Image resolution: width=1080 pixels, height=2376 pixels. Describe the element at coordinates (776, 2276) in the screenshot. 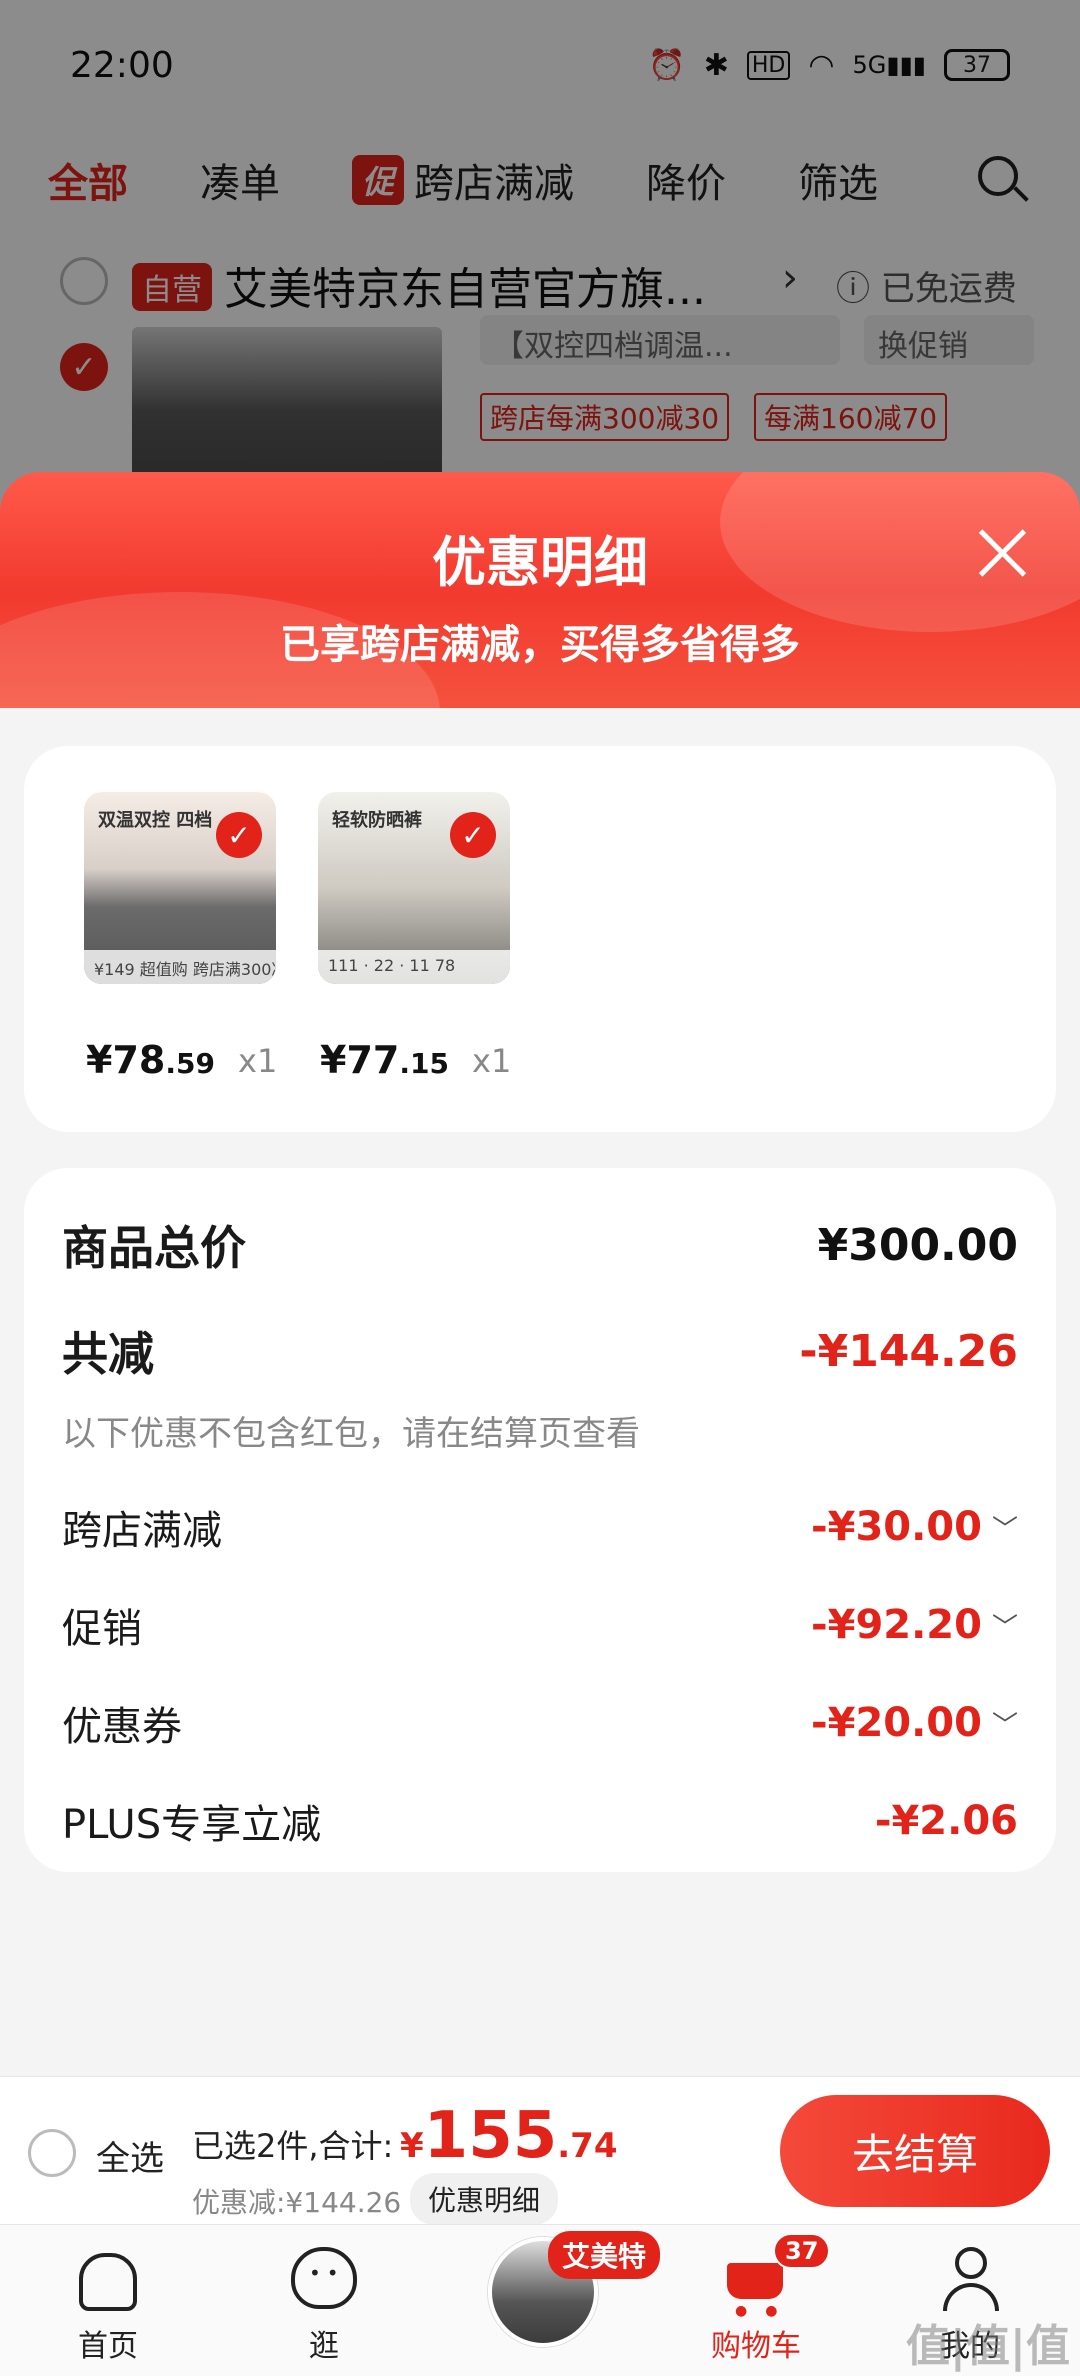

I see `cart-icon: ●● 37` at that location.